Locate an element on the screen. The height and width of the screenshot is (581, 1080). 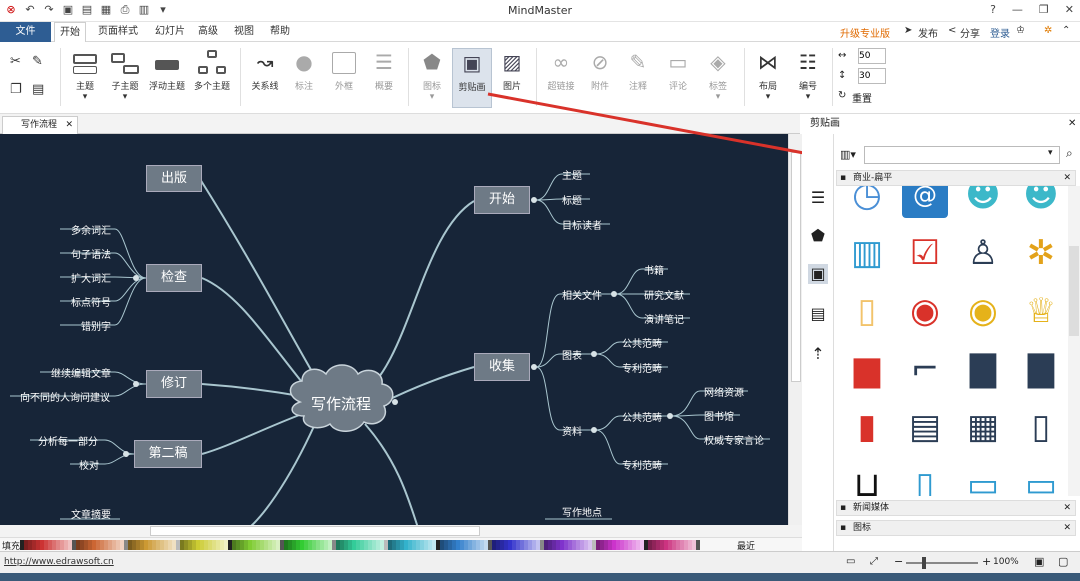
subtopic: 网络资源 is located at coordinates (724, 391).